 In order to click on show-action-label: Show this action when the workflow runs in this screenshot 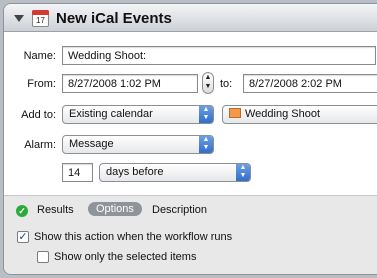, I will do `click(133, 237)`.